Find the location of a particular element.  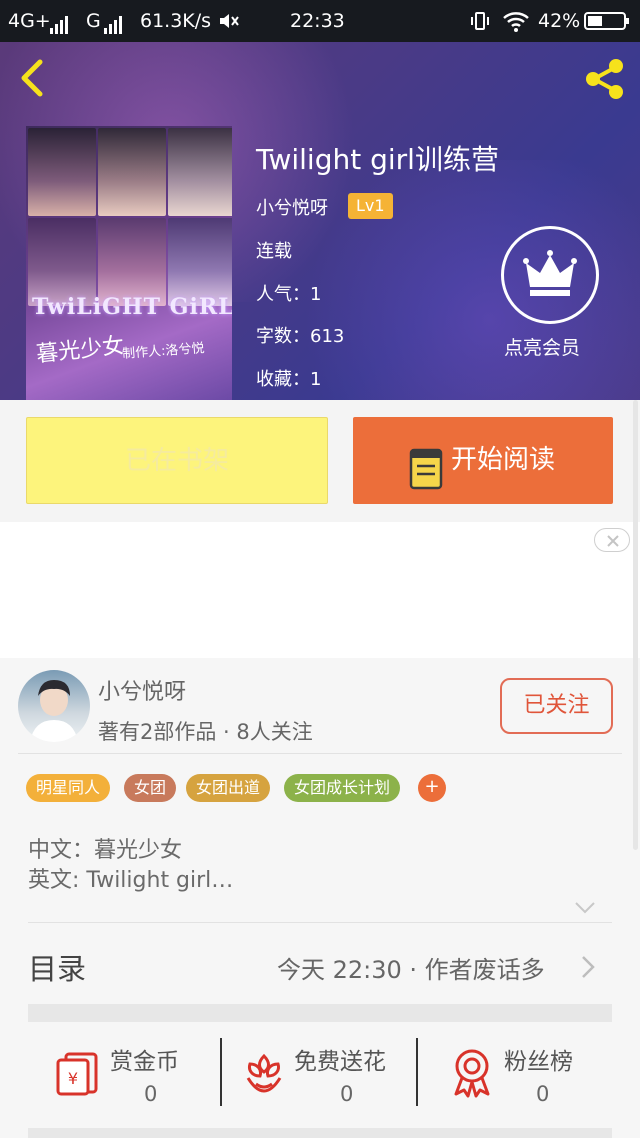

in-shelf-button: 已在书架 is located at coordinates (177, 460).